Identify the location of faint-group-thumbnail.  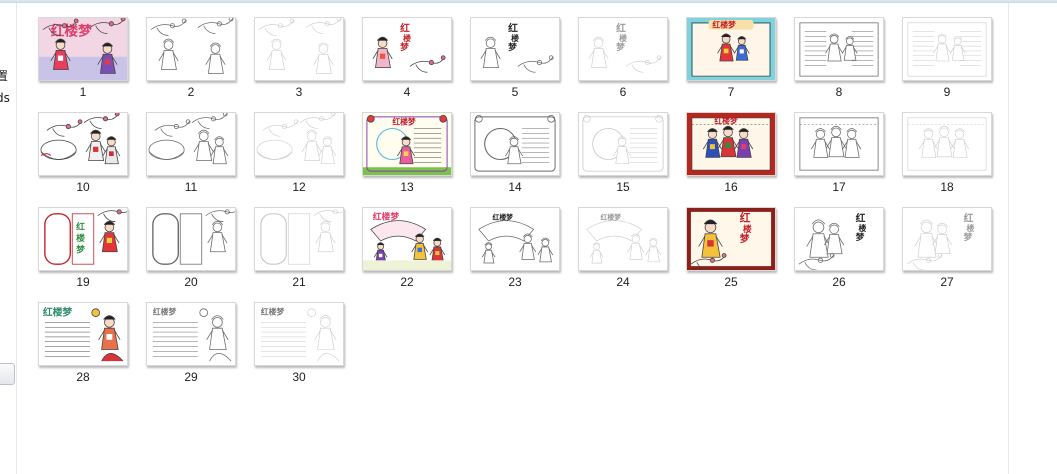
(947, 144).